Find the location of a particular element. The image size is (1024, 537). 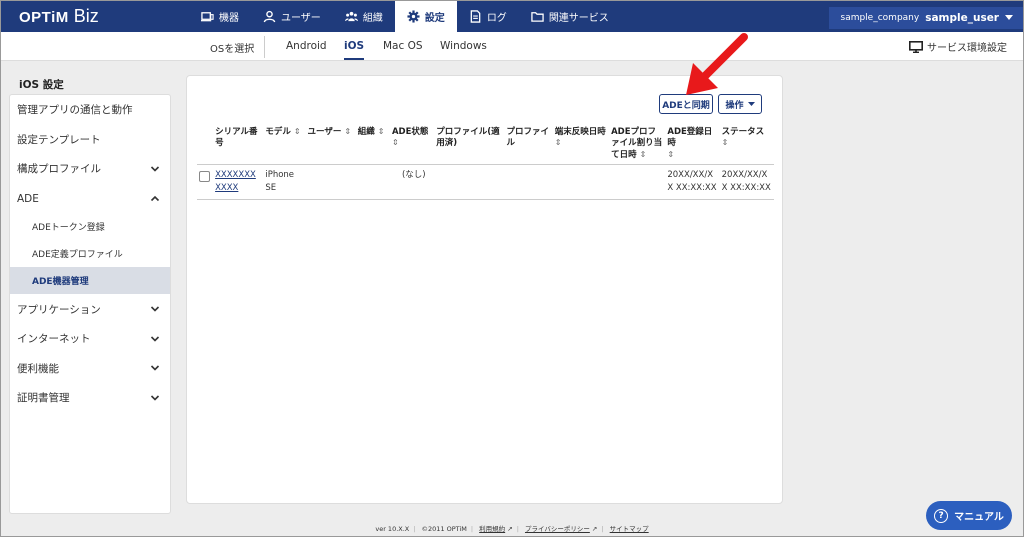

sidebar-item-label: 便利機能 is located at coordinates (38, 368).